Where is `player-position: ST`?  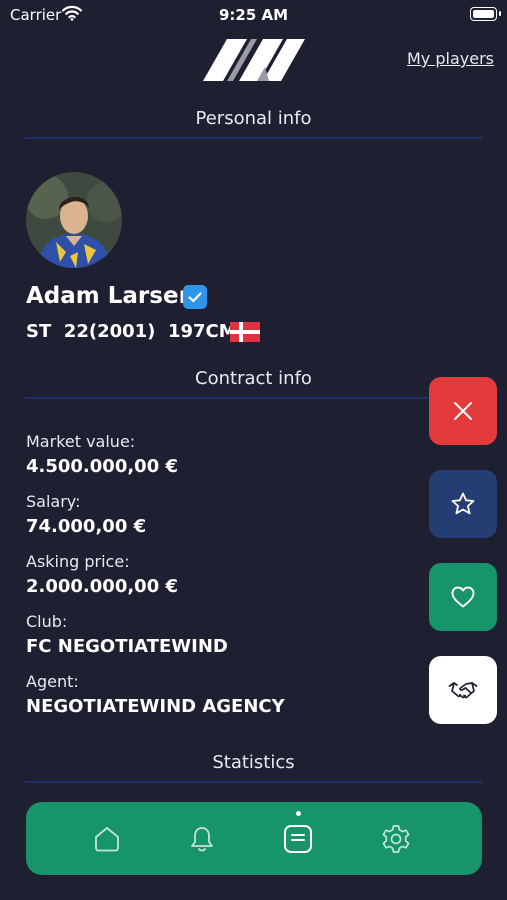 player-position: ST is located at coordinates (39, 331).